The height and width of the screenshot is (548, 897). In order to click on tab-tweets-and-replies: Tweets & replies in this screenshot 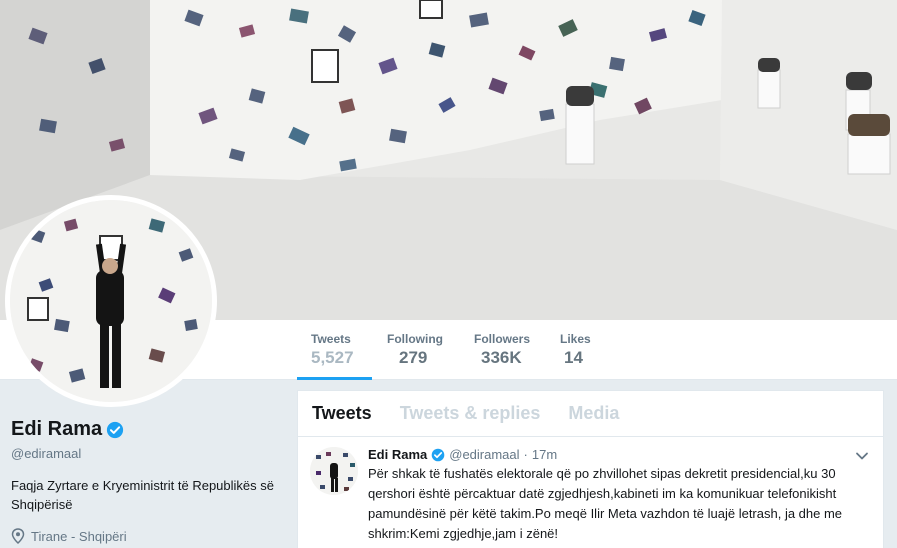, I will do `click(470, 413)`.